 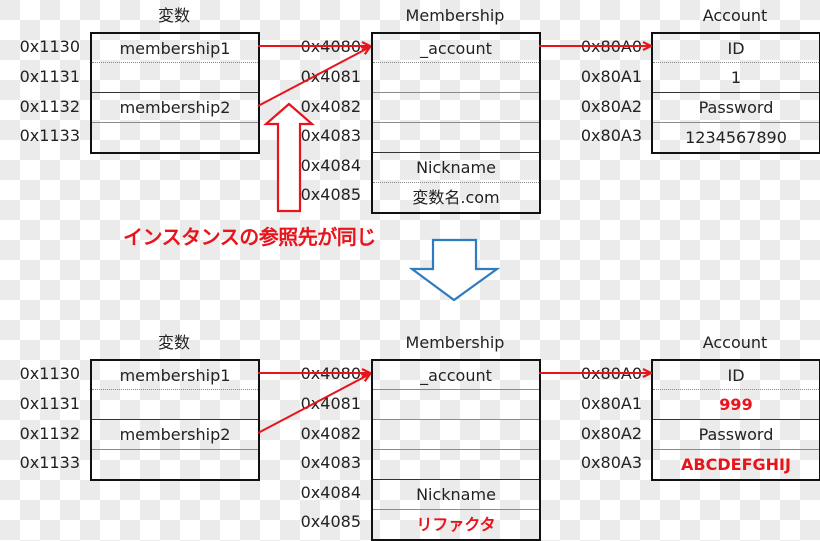 I want to click on account-box: ID 999 Password ABCDEFGHIJ, so click(x=735, y=420).